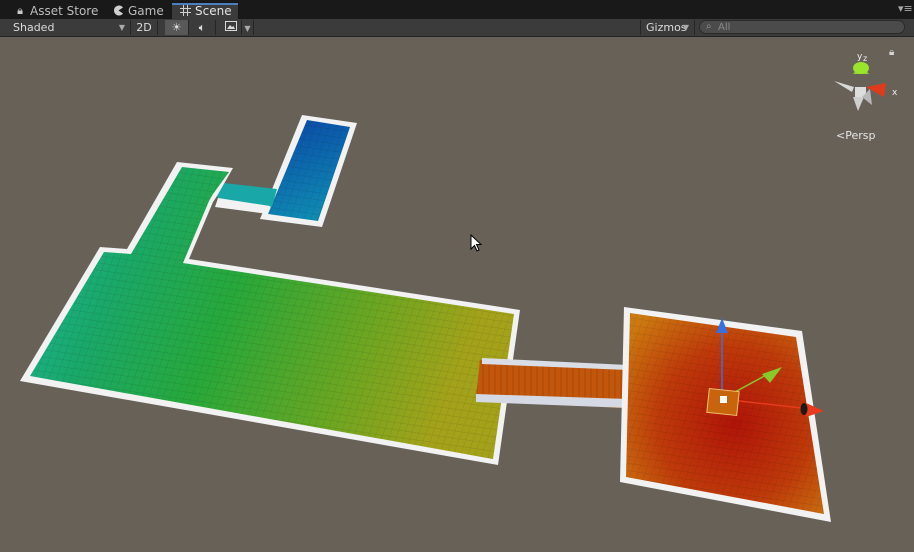 The height and width of the screenshot is (552, 914). I want to click on effects-dropdown: ▼, so click(248, 27).